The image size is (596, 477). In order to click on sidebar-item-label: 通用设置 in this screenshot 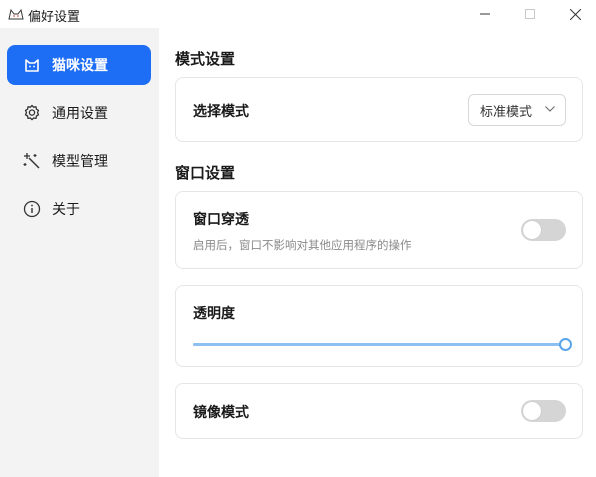, I will do `click(80, 114)`.